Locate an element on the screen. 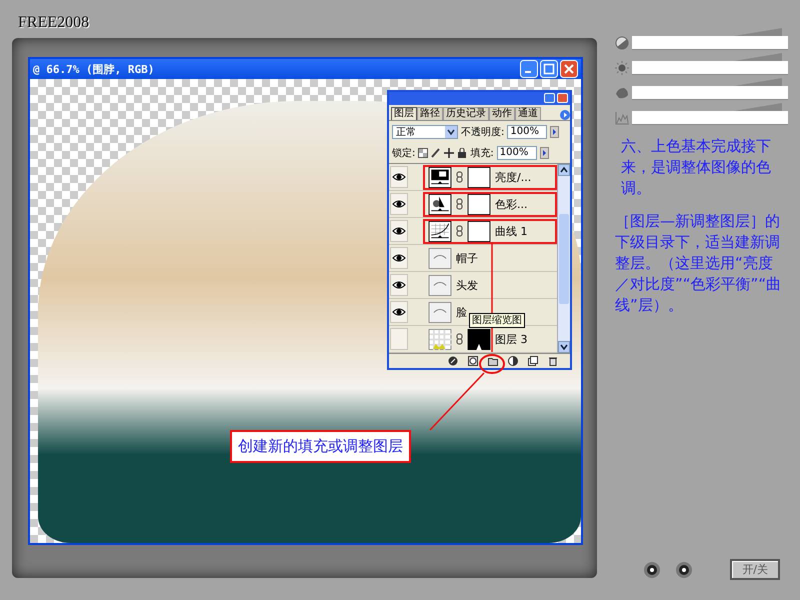 This screenshot has width=800, height=600. panel-tab: 动作 is located at coordinates (502, 113).